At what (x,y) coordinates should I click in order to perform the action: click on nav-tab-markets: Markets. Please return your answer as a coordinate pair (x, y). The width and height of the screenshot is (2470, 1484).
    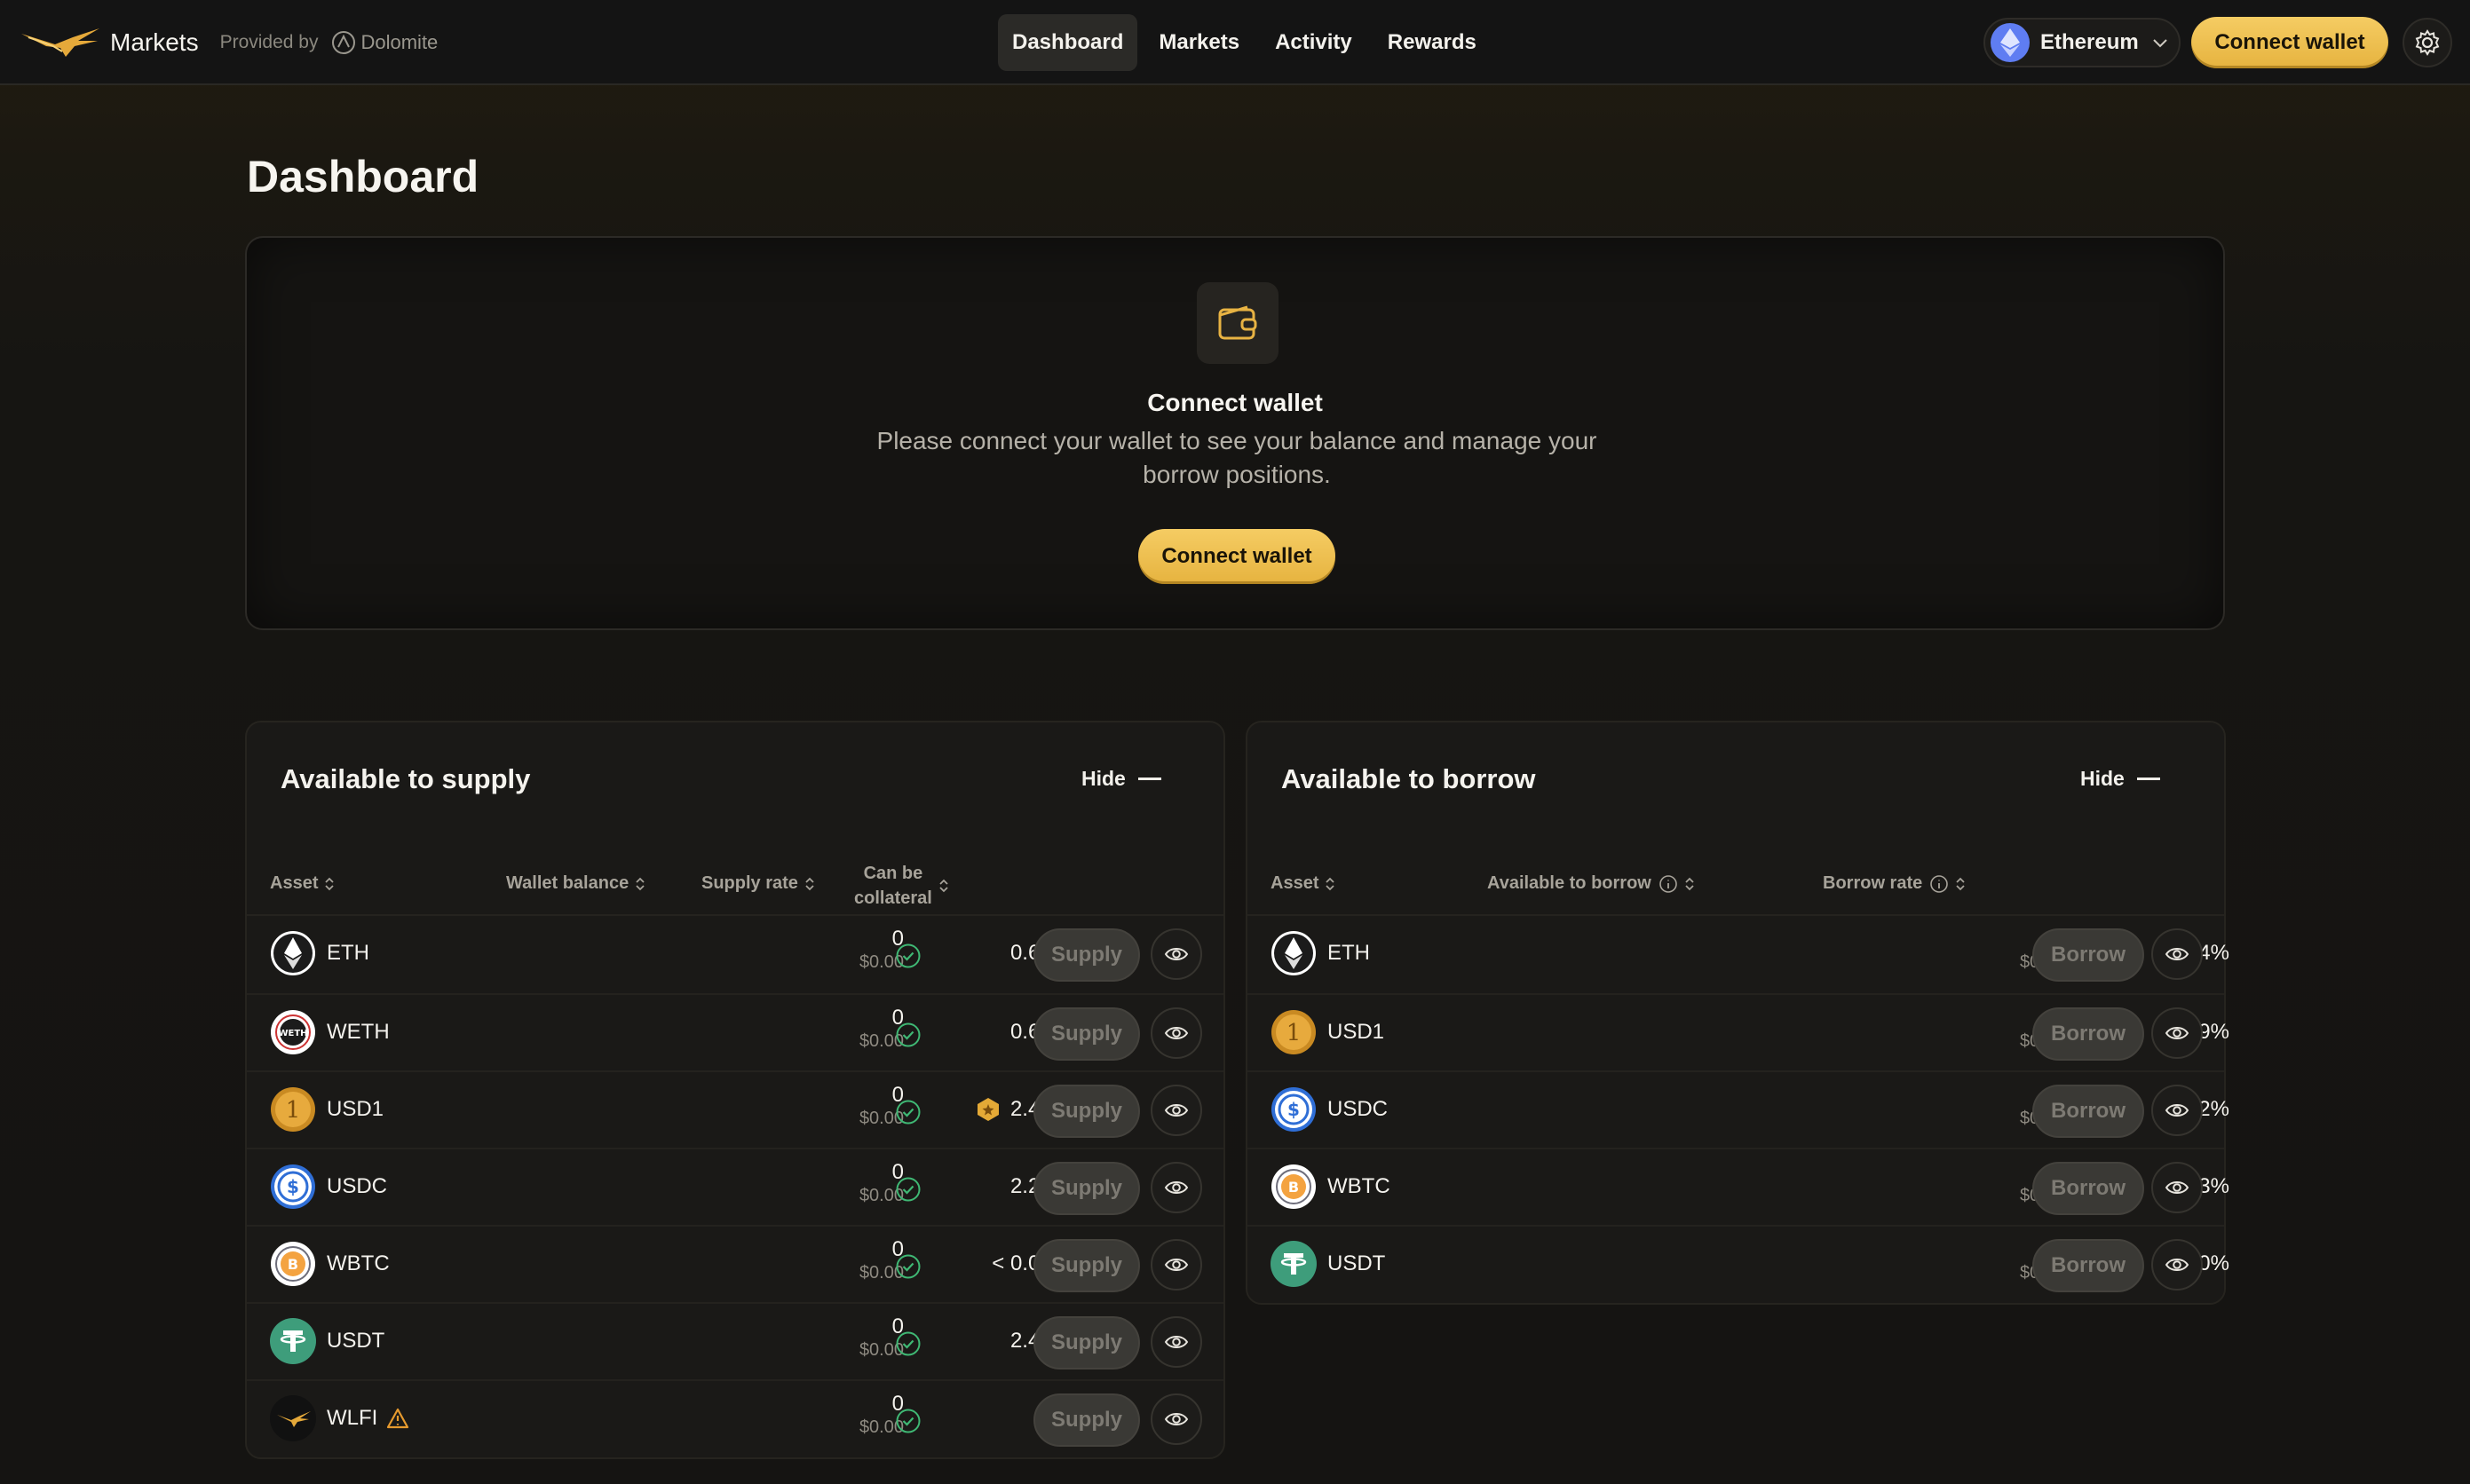
    Looking at the image, I should click on (1199, 42).